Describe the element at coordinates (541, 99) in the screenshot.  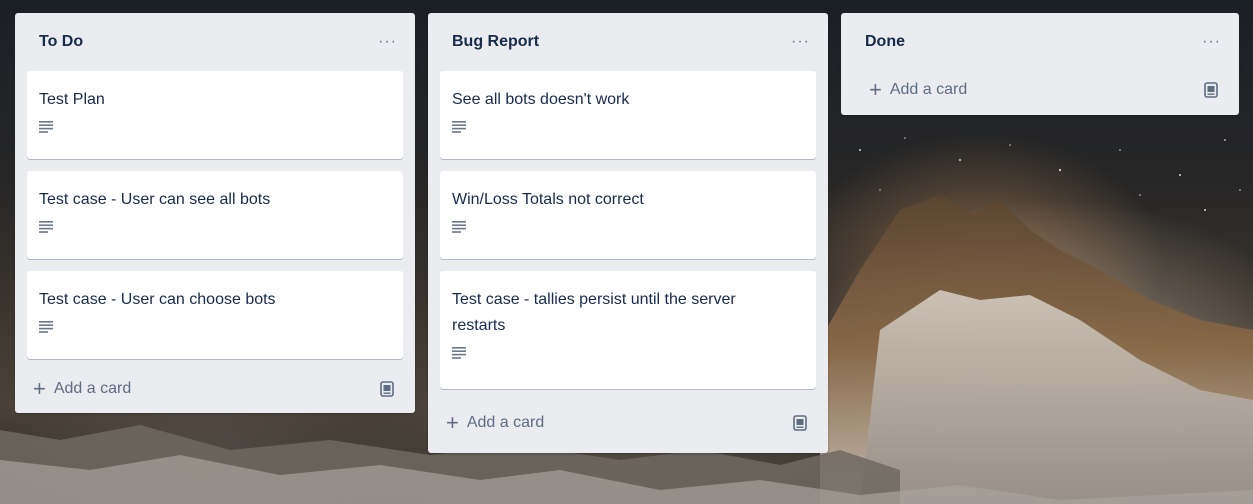
I see `card-title: See all bots doesn't work` at that location.